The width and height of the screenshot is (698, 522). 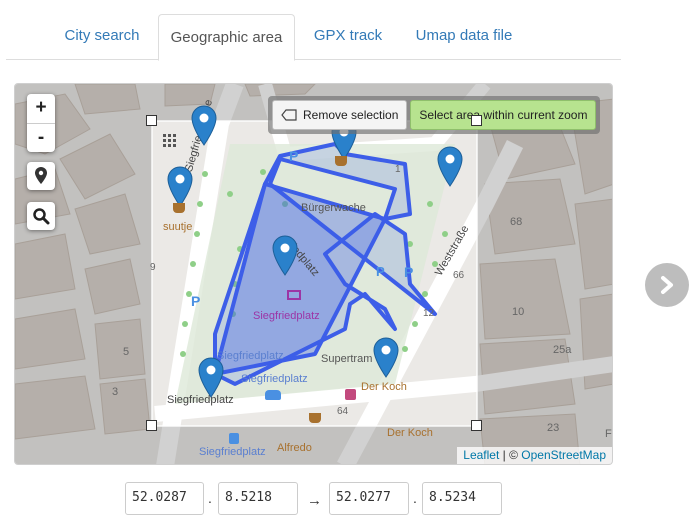 I want to click on lat2-field: 52.0277, so click(x=369, y=498).